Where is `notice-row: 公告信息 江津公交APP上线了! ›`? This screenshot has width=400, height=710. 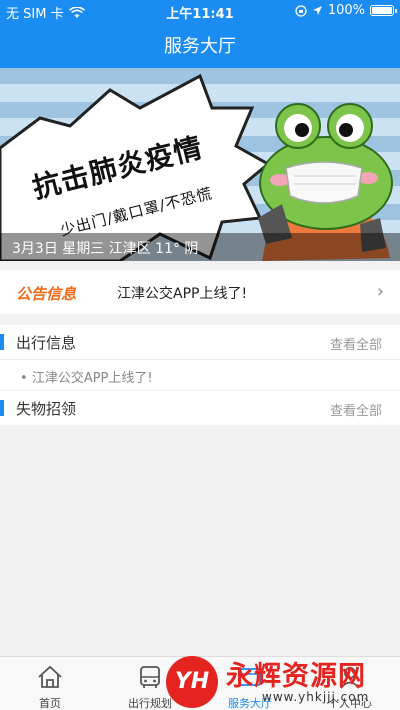 notice-row: 公告信息 江津公交APP上线了! › is located at coordinates (200, 292).